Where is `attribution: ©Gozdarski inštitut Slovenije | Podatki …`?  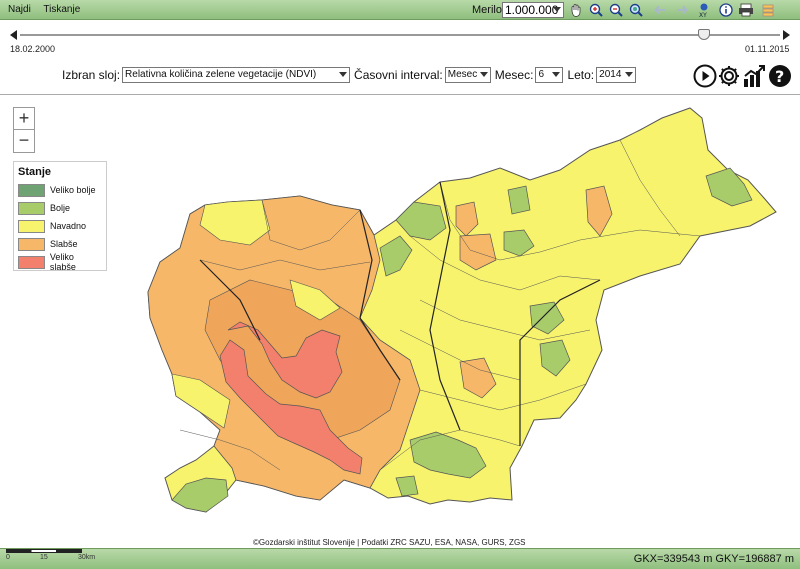 attribution: ©Gozdarski inštitut Slovenije | Podatki … is located at coordinates (389, 542).